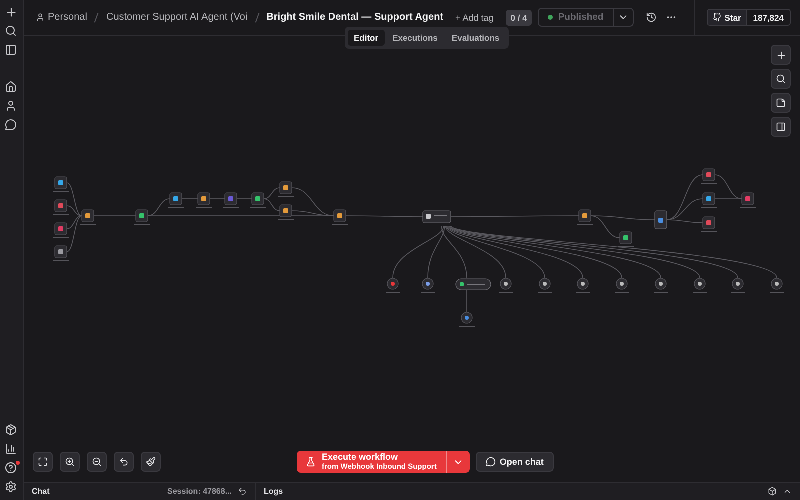 Image resolution: width=800 pixels, height=500 pixels. Describe the element at coordinates (475, 17) in the screenshot. I see `add-tag-link: + Add tag` at that location.